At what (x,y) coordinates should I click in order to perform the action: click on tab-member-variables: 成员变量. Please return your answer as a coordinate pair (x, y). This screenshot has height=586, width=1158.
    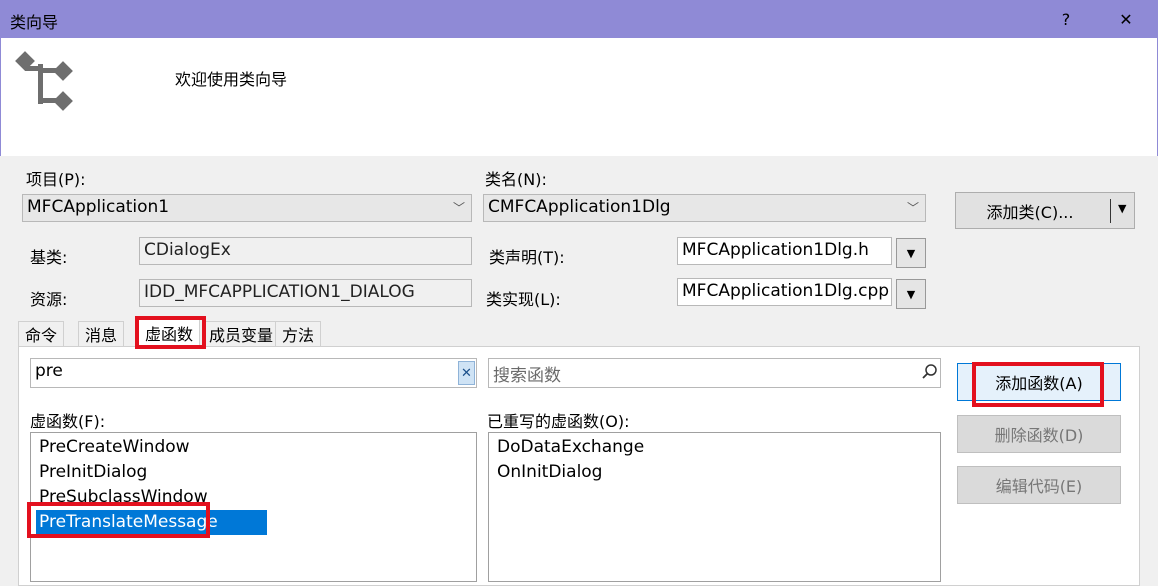
    Looking at the image, I should click on (241, 333).